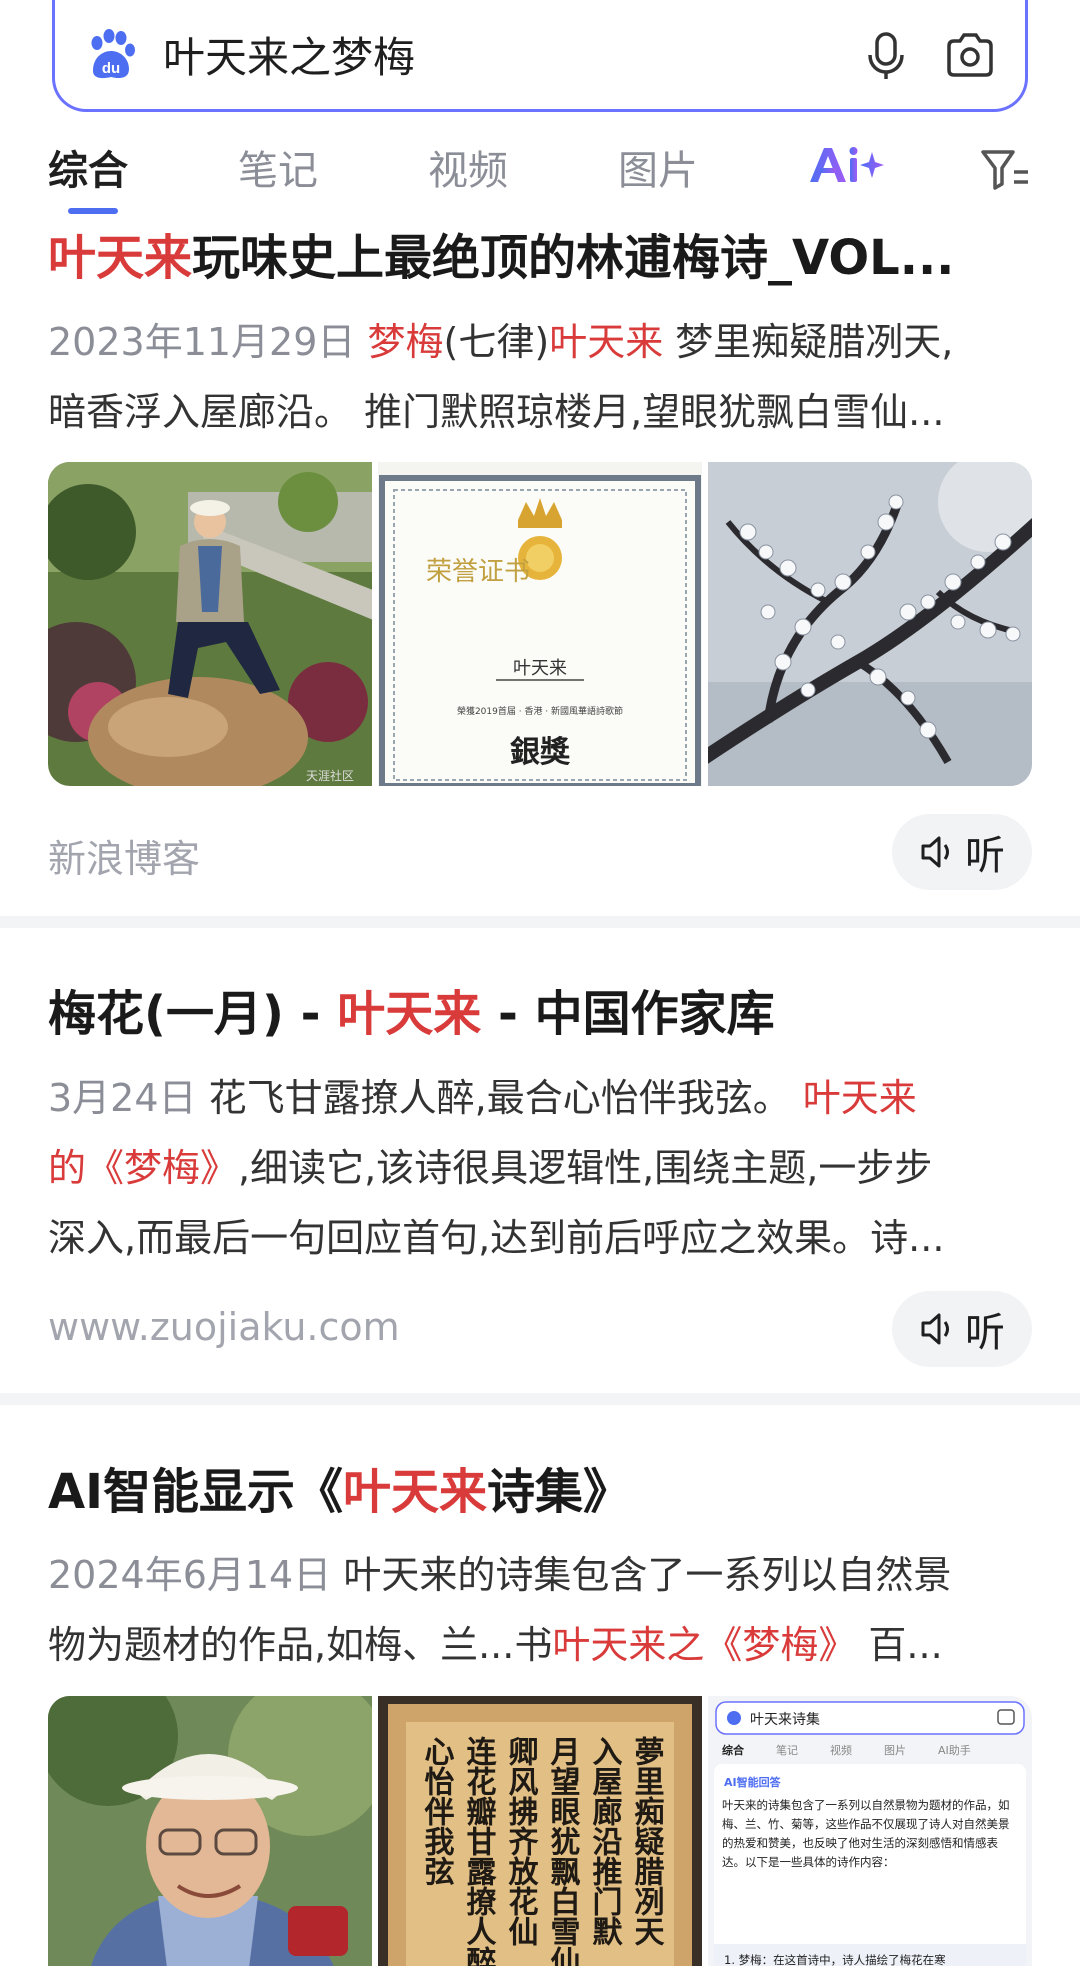 This screenshot has width=1080, height=1966. I want to click on title-text: AI智能显示《, so click(196, 1492).